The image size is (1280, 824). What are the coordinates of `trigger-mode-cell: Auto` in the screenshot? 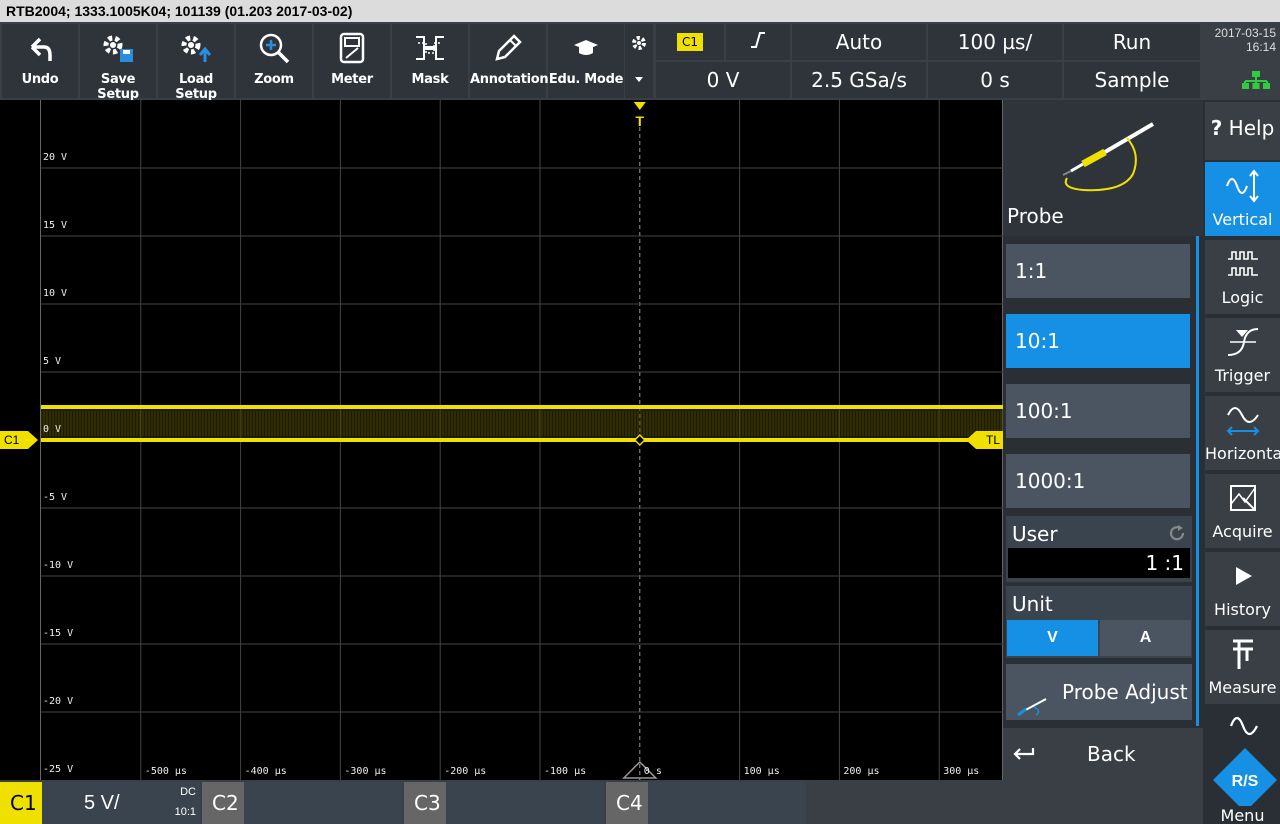 It's located at (859, 42).